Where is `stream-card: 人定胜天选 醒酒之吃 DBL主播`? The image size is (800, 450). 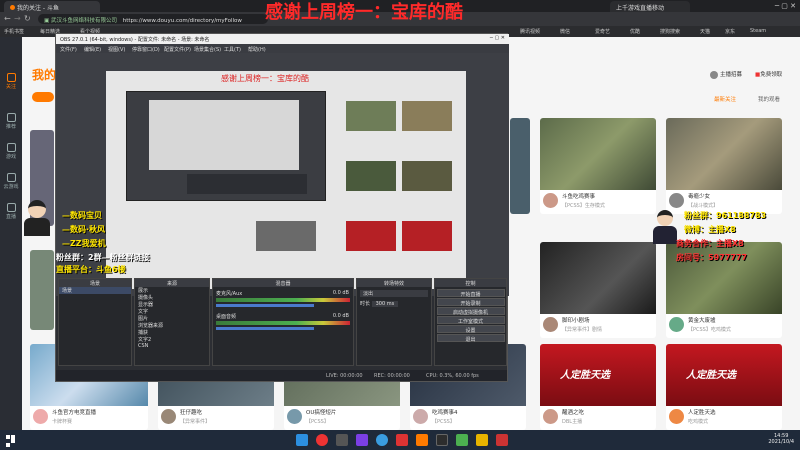 stream-card: 人定胜天选 醒酒之吃 DBL主播 is located at coordinates (598, 387).